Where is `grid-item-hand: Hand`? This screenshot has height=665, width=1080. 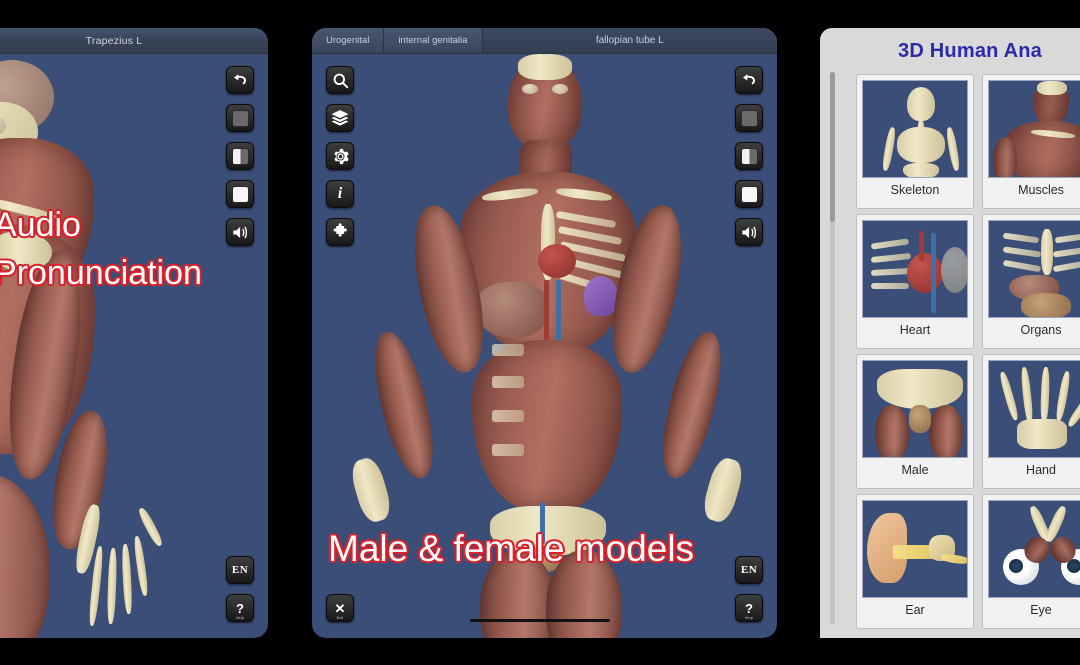
grid-item-hand: Hand is located at coordinates (1031, 421).